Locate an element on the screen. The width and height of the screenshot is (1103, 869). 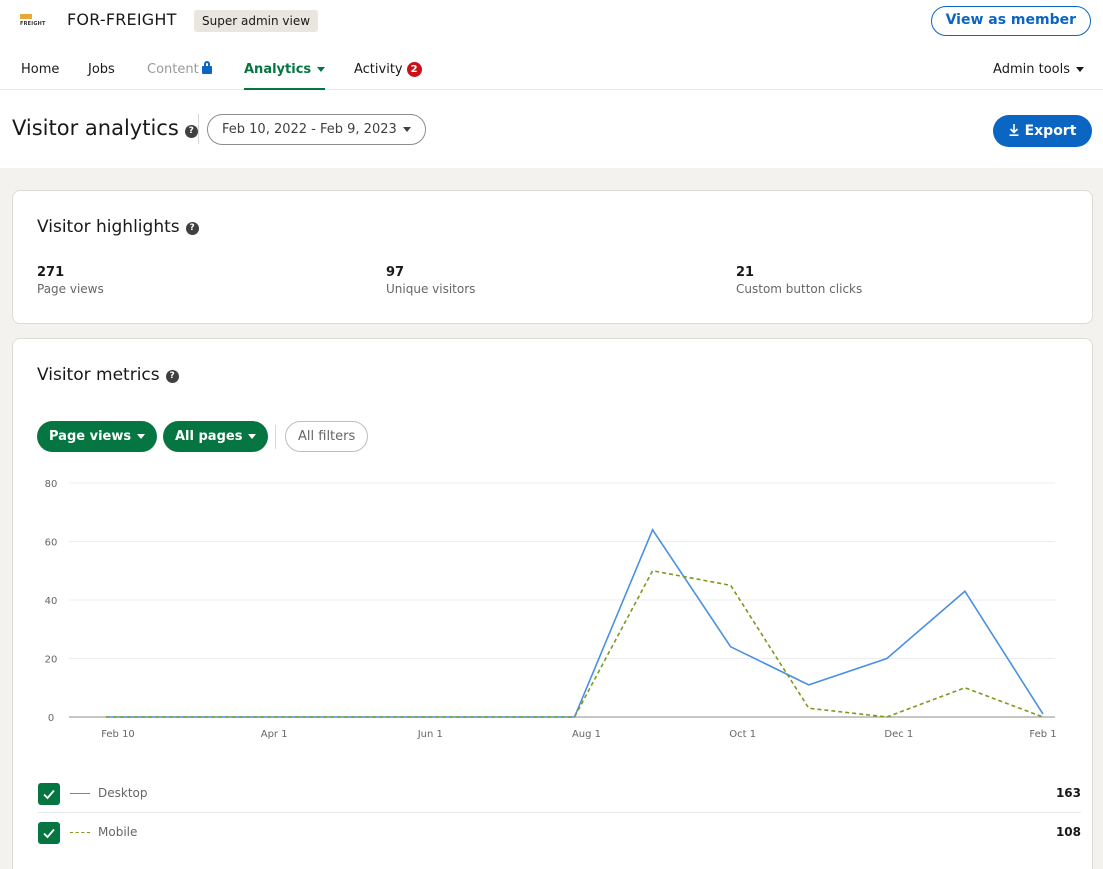
logo-text: FREIGHT is located at coordinates (33, 24).